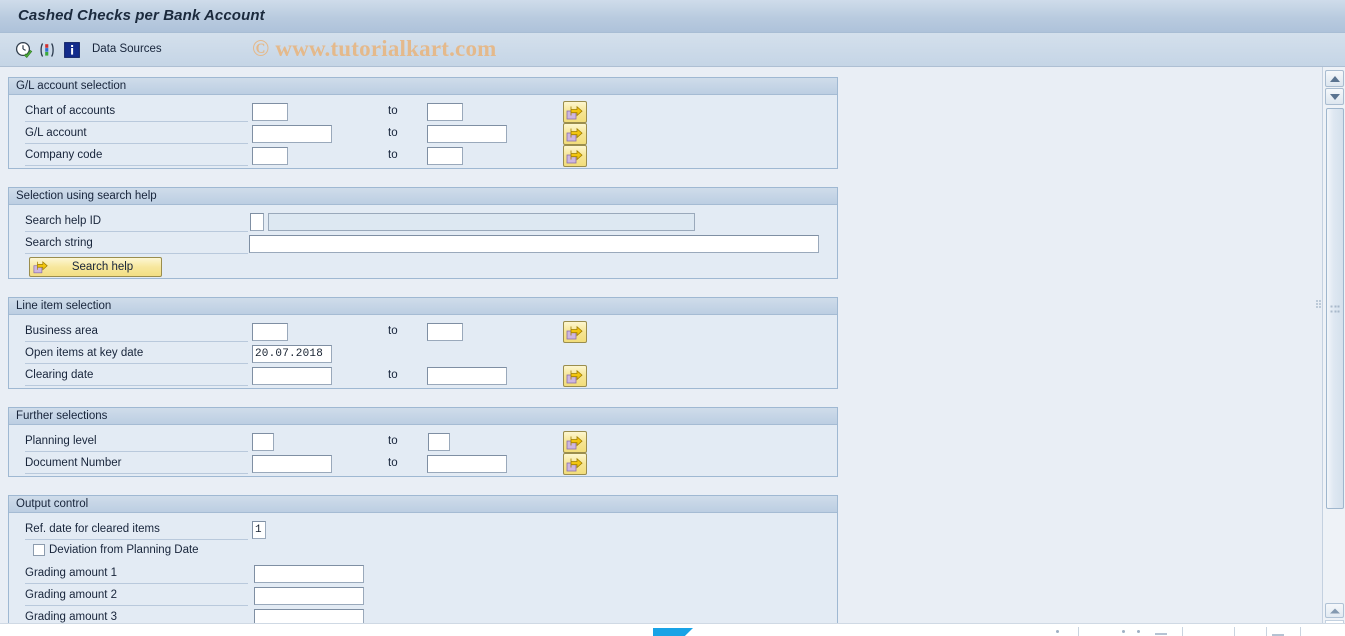  I want to click on field-row-search-help-id: Search help ID, so click(423, 222).